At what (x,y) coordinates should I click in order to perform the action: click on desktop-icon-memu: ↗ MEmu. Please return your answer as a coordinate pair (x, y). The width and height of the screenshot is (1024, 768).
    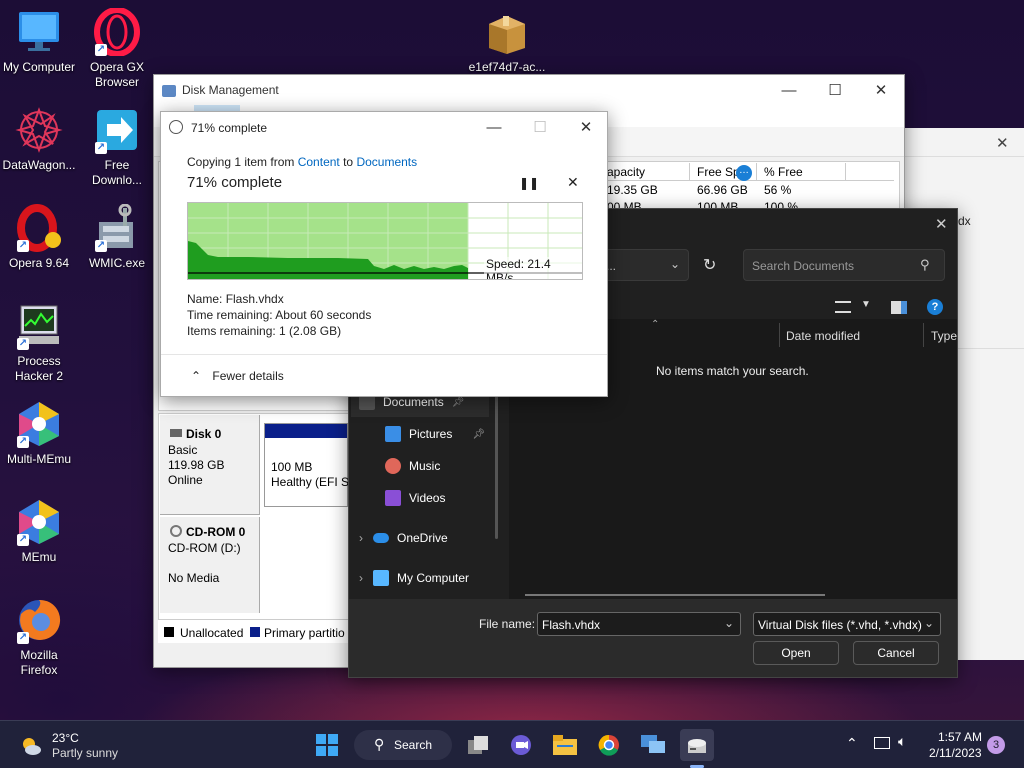
    Looking at the image, I should click on (41, 531).